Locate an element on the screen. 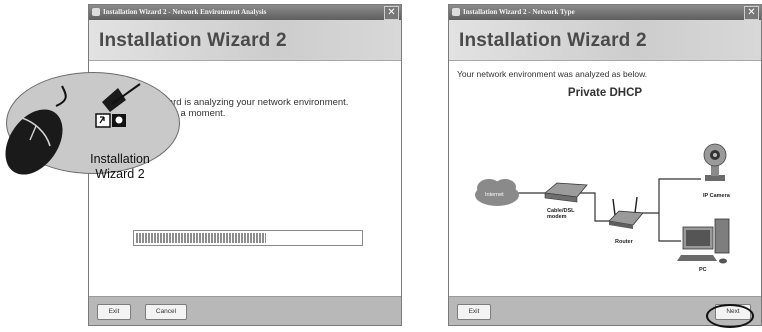 This screenshot has height=332, width=762. installer-app-icon is located at coordinates (118, 105).